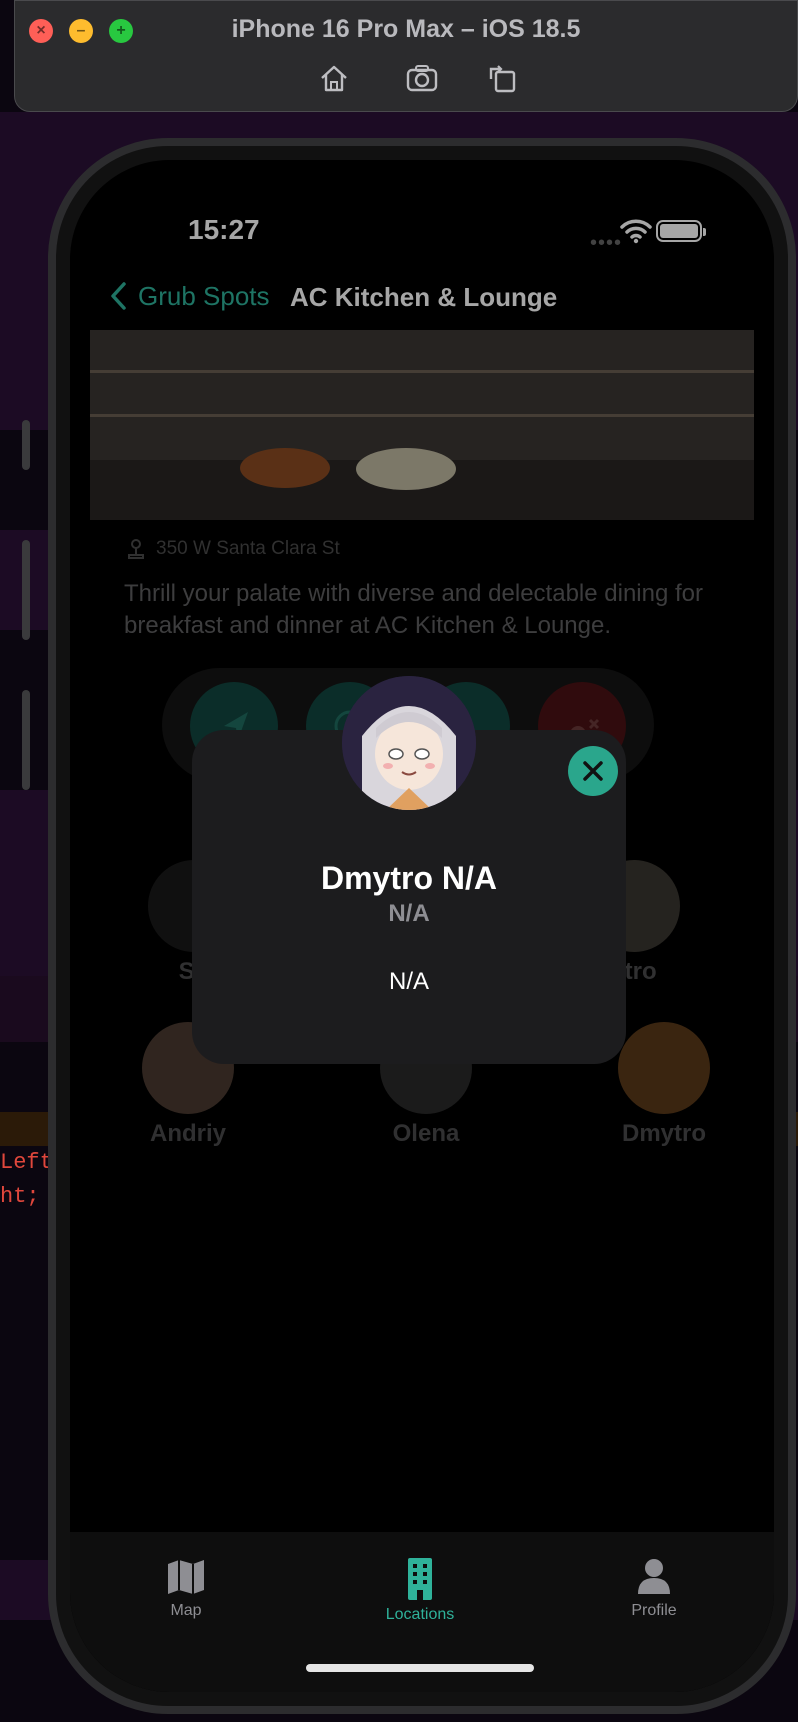 This screenshot has height=1722, width=798. What do you see at coordinates (186, 1577) in the screenshot?
I see `map-icon` at bounding box center [186, 1577].